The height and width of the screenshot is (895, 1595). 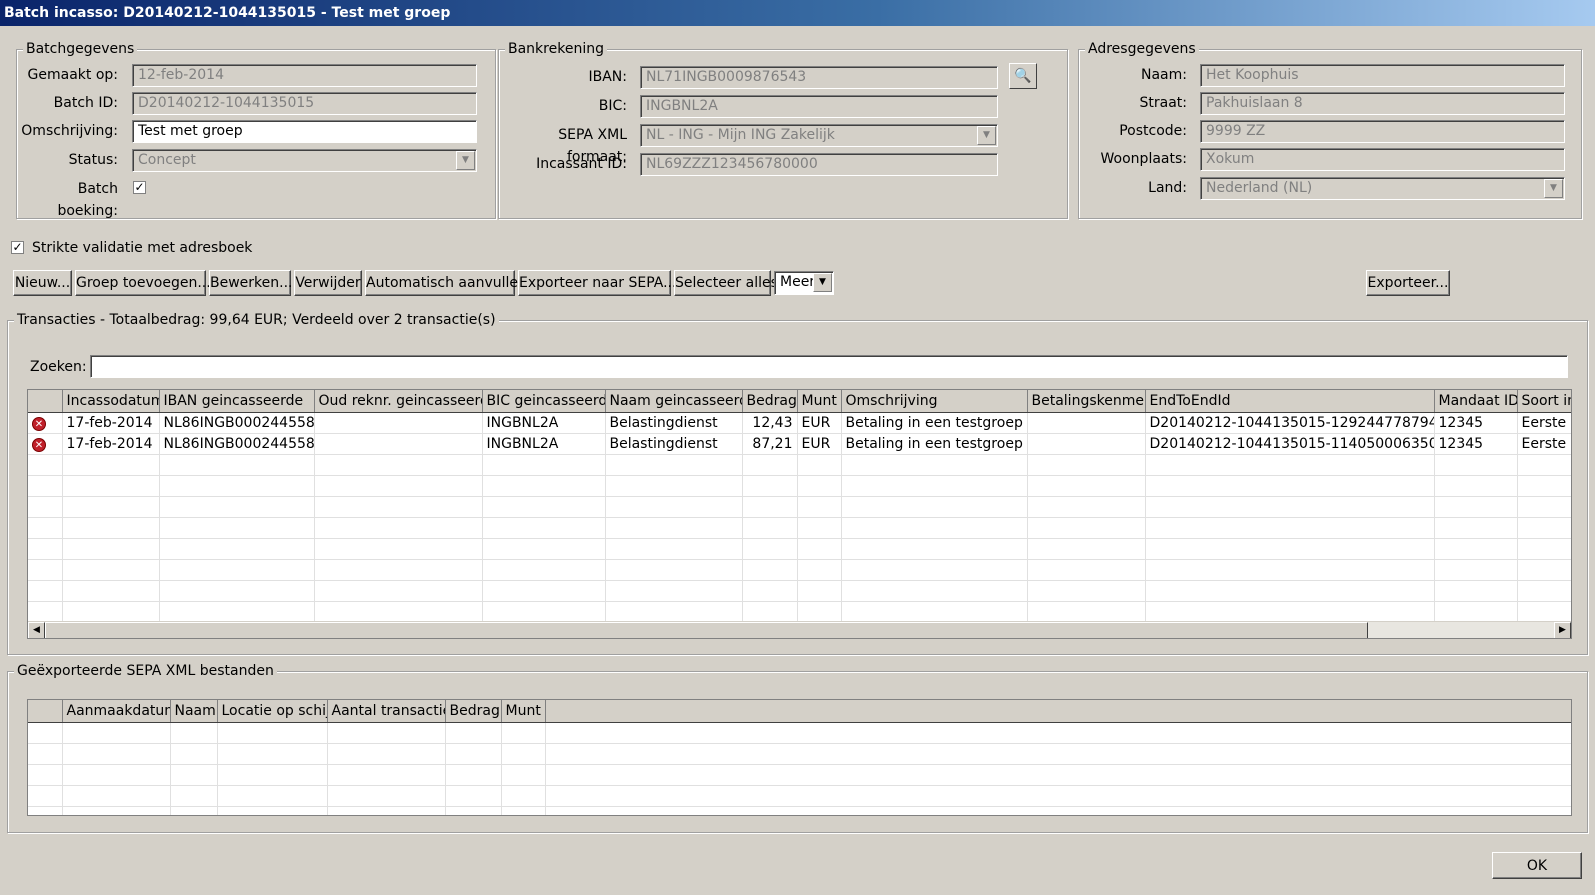 What do you see at coordinates (1086, 401) in the screenshot?
I see `column-header: Betalingskenmerk` at bounding box center [1086, 401].